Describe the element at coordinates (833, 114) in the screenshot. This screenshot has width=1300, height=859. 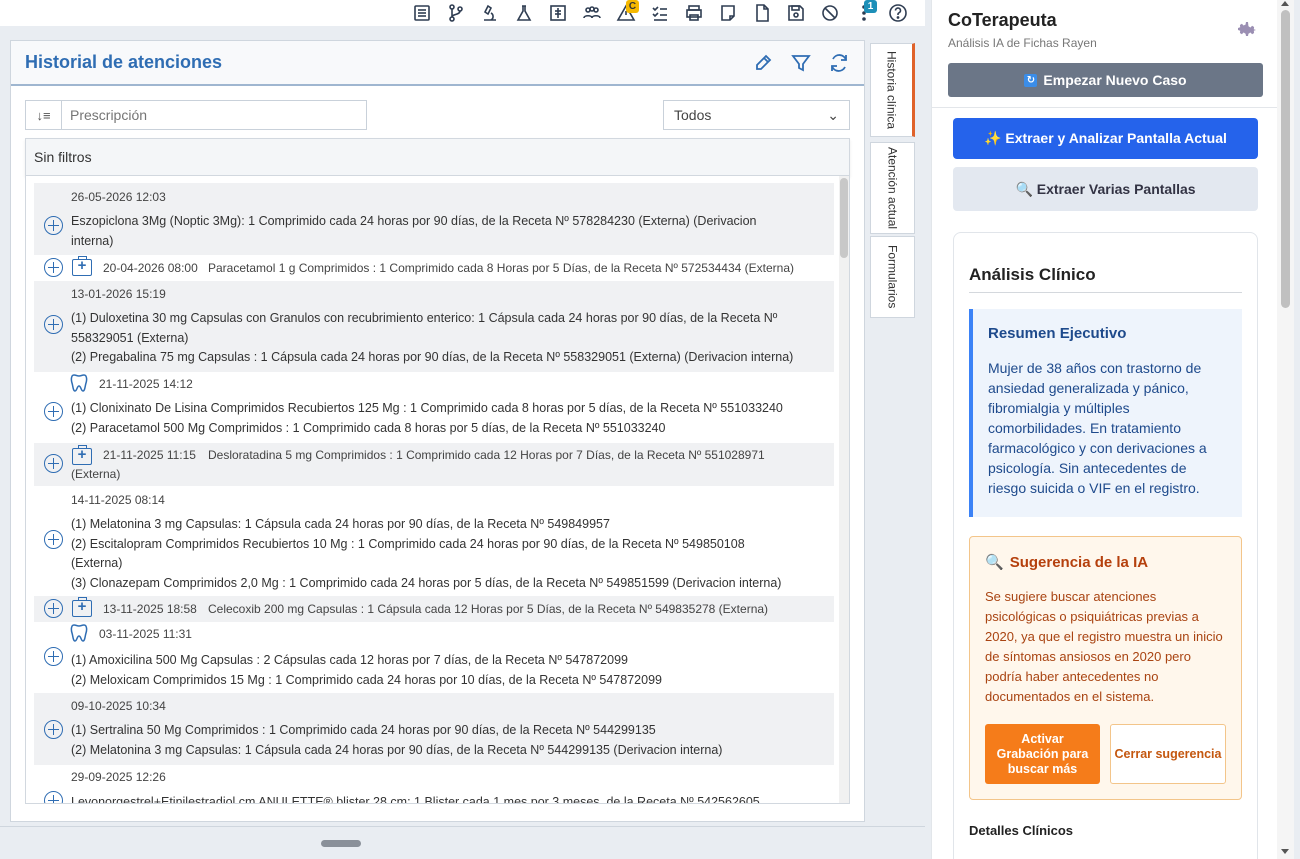
I see `chevron-down-icon: ⌄` at that location.